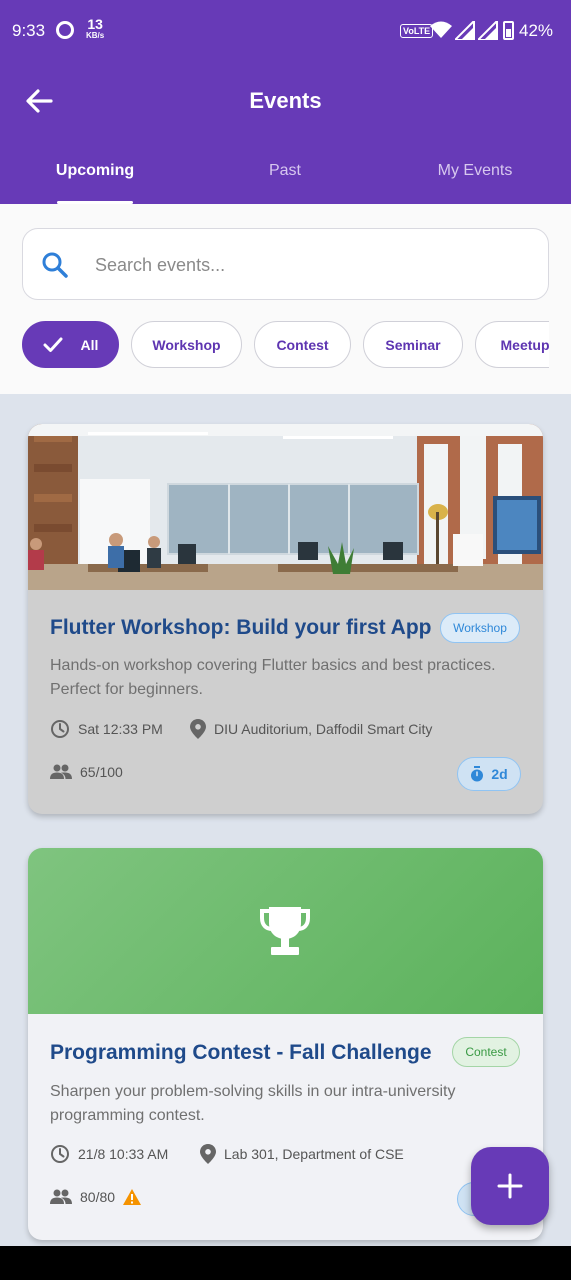 This screenshot has height=1280, width=571. I want to click on network-speed: 13 KB/s, so click(95, 28).